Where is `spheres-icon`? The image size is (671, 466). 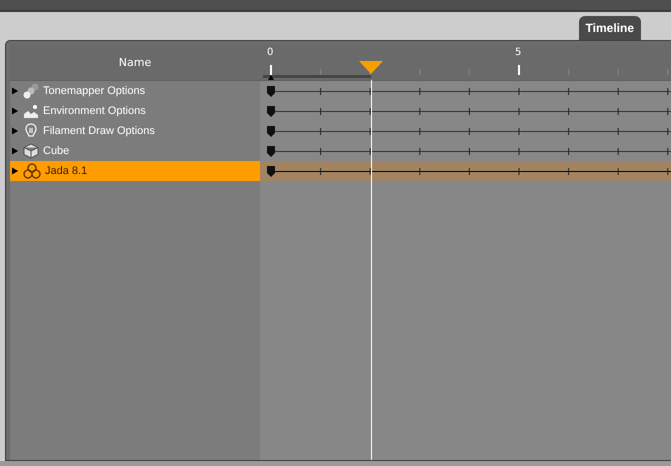 spheres-icon is located at coordinates (31, 91).